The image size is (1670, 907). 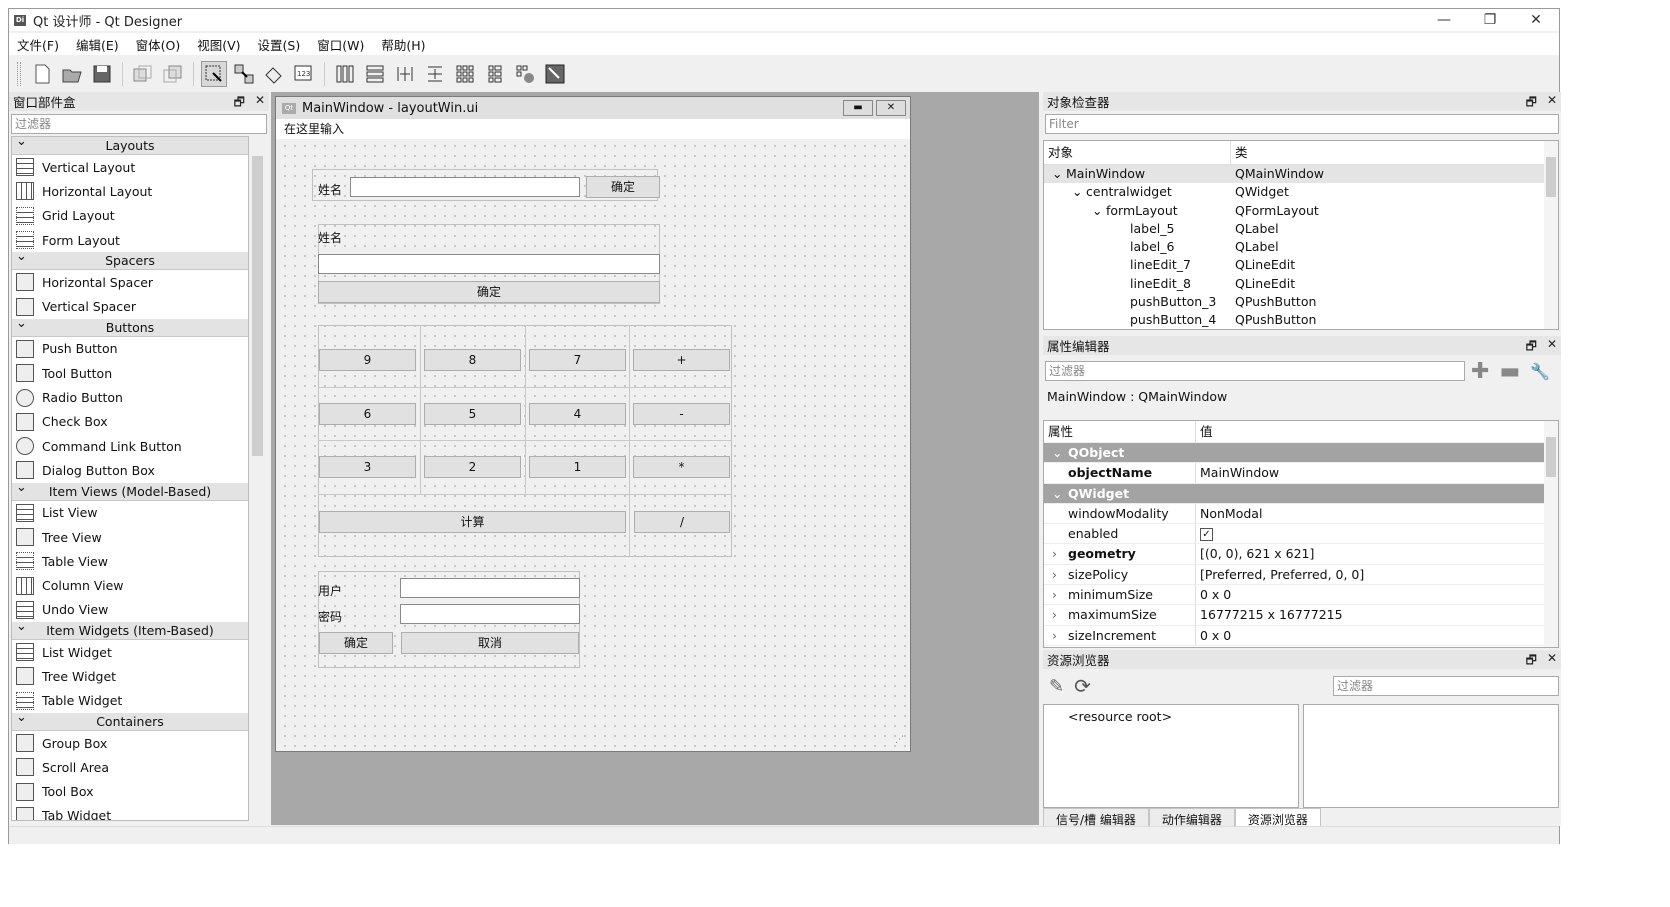 What do you see at coordinates (1301, 534) in the screenshot?
I see `property-row: enabled ✓` at bounding box center [1301, 534].